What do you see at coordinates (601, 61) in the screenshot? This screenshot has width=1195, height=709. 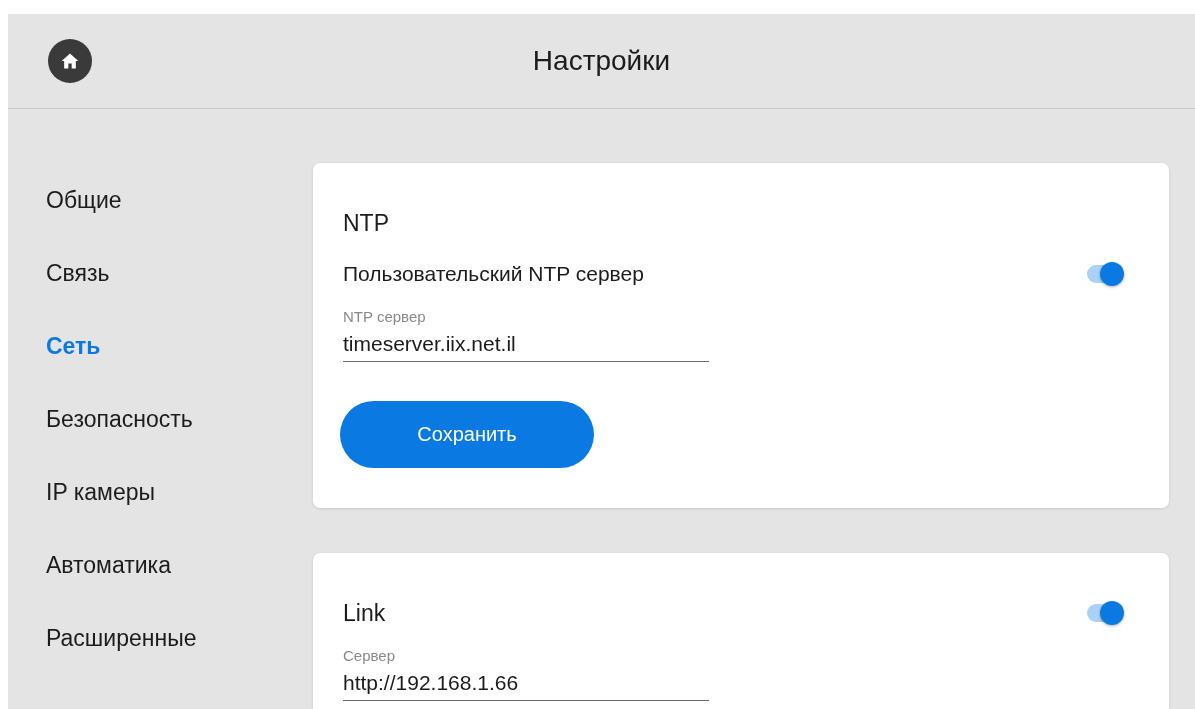 I see `page-title: Настройки` at bounding box center [601, 61].